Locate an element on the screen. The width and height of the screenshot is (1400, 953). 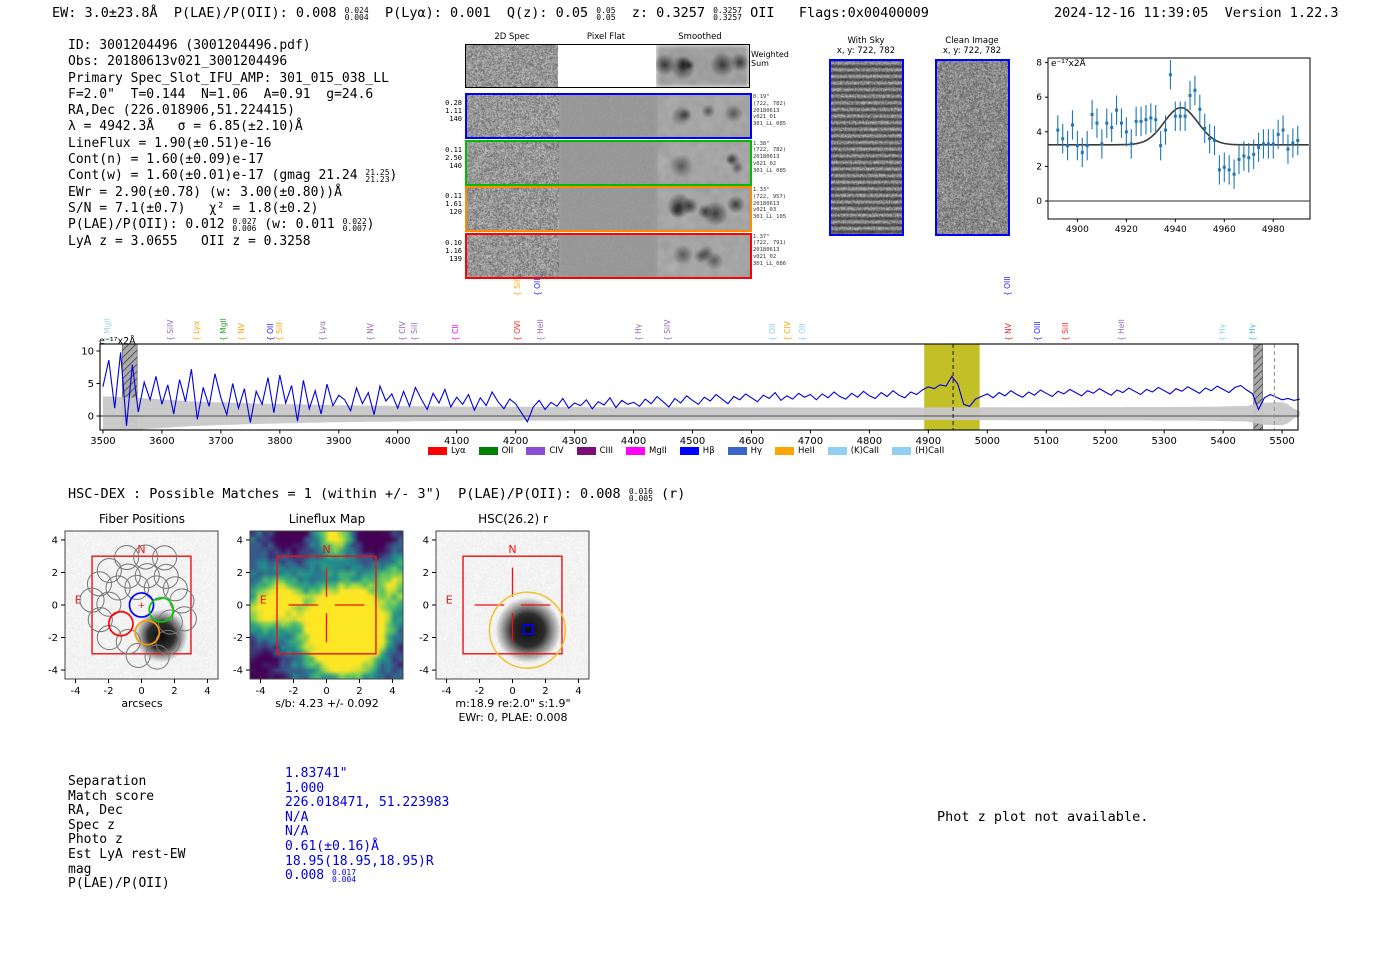
with-sky-coords: x, y: 722, 782 is located at coordinates (866, 51).